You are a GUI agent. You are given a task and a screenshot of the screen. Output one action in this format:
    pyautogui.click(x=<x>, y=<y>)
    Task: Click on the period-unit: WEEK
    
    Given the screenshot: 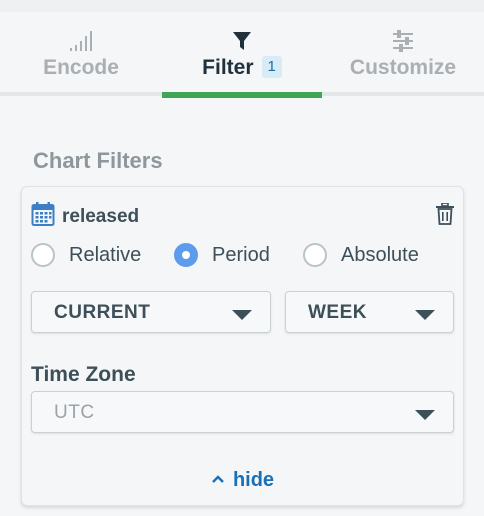 What is the action you would take?
    pyautogui.click(x=337, y=312)
    